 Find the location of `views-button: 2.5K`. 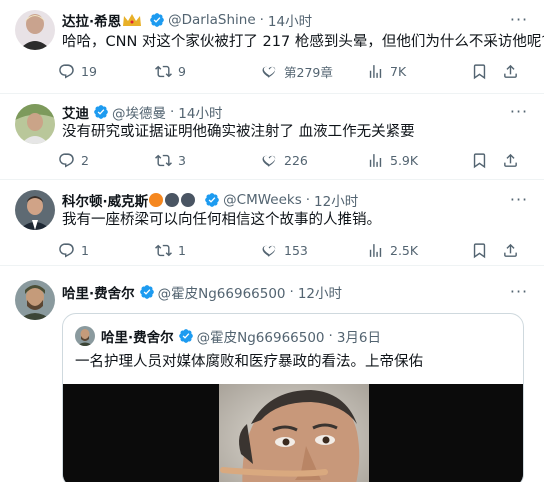

views-button: 2.5K is located at coordinates (392, 250).